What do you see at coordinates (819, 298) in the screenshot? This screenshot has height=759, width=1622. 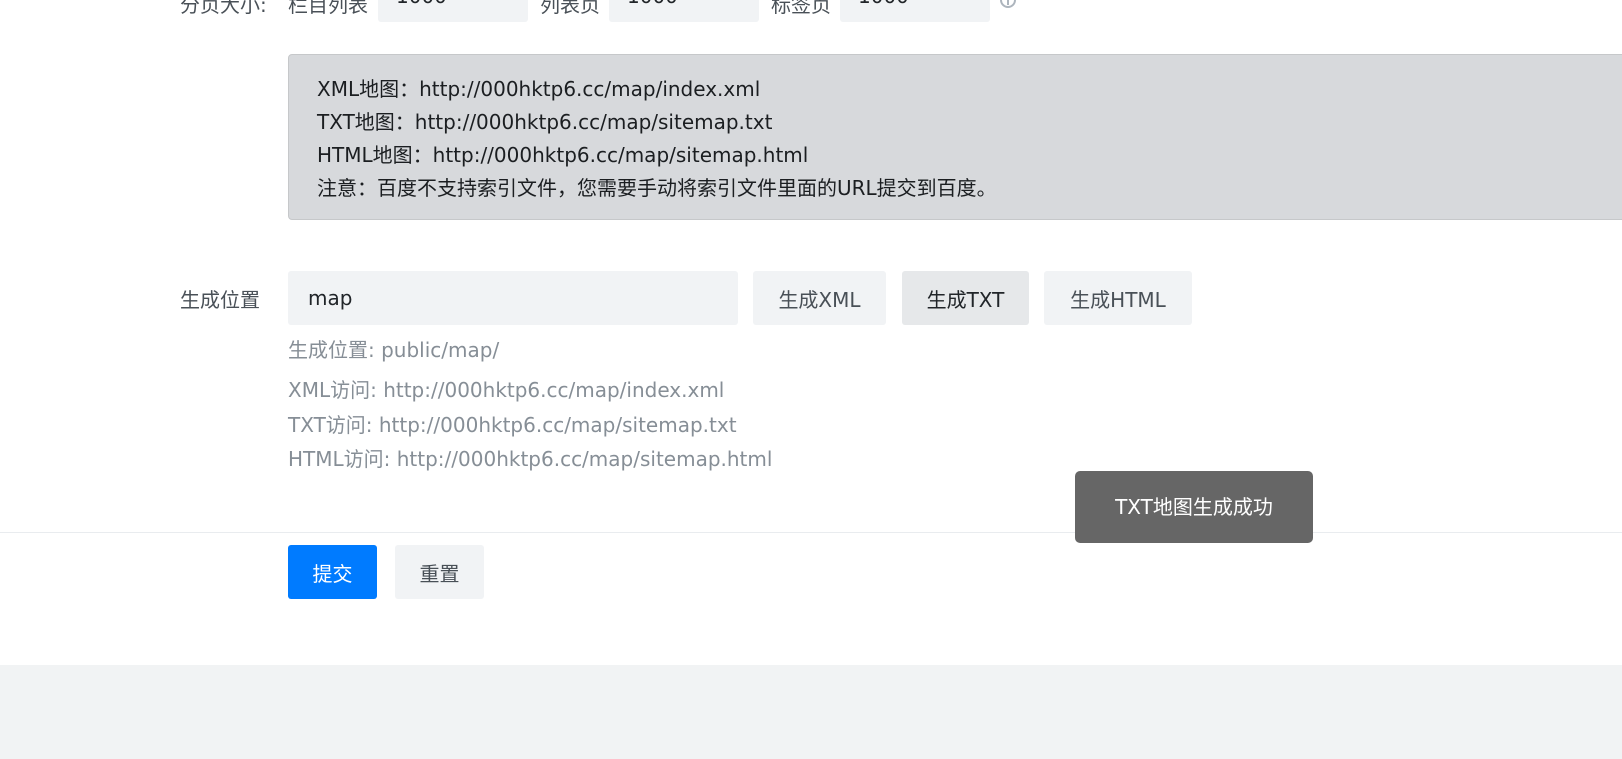 I see `generate-xml-button: 生成XML` at bounding box center [819, 298].